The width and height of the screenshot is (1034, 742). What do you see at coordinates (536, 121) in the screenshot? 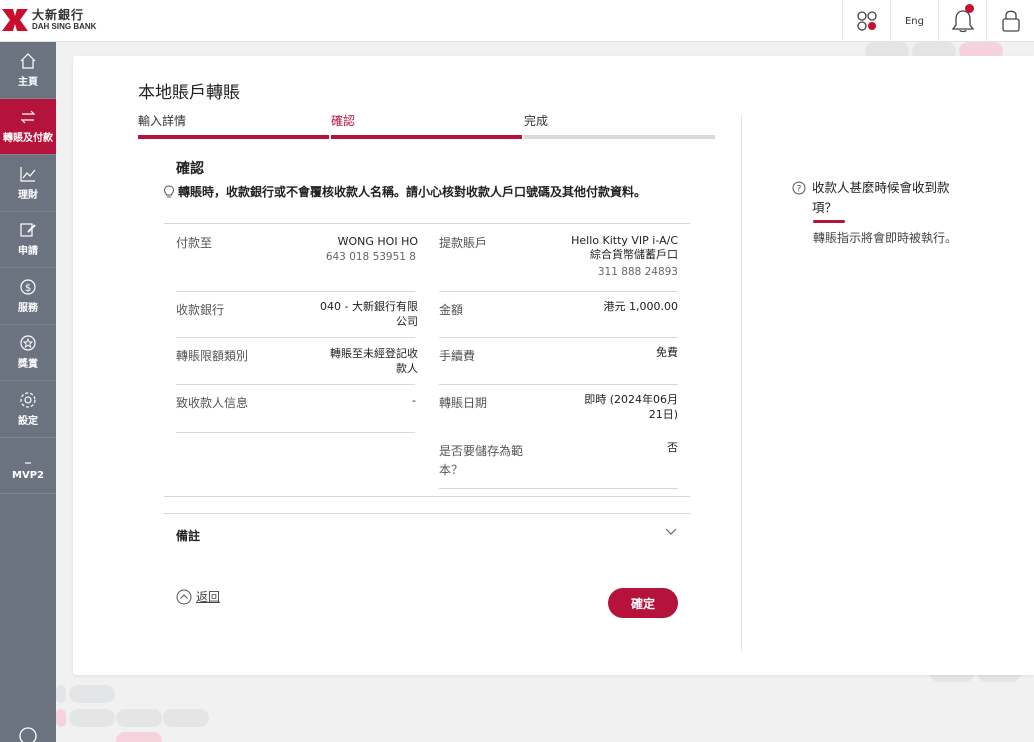
I see `step-complete: 完成` at bounding box center [536, 121].